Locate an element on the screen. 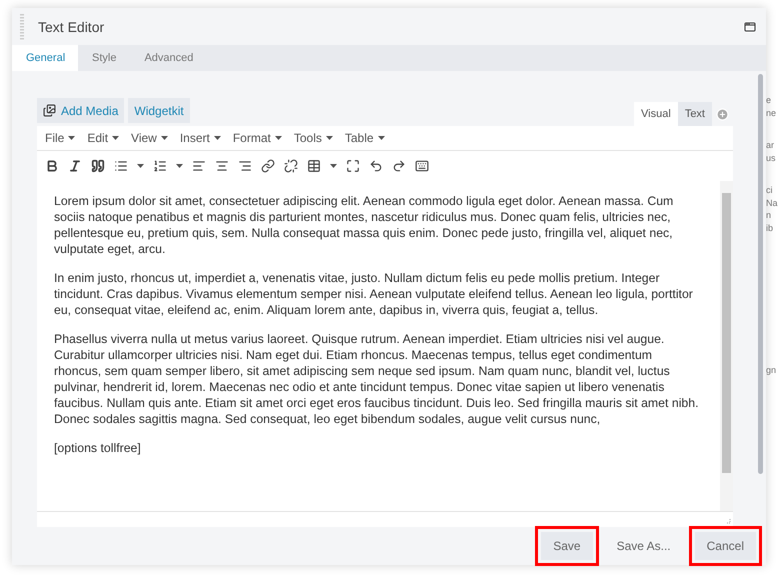  unlink-icon is located at coordinates (291, 166).